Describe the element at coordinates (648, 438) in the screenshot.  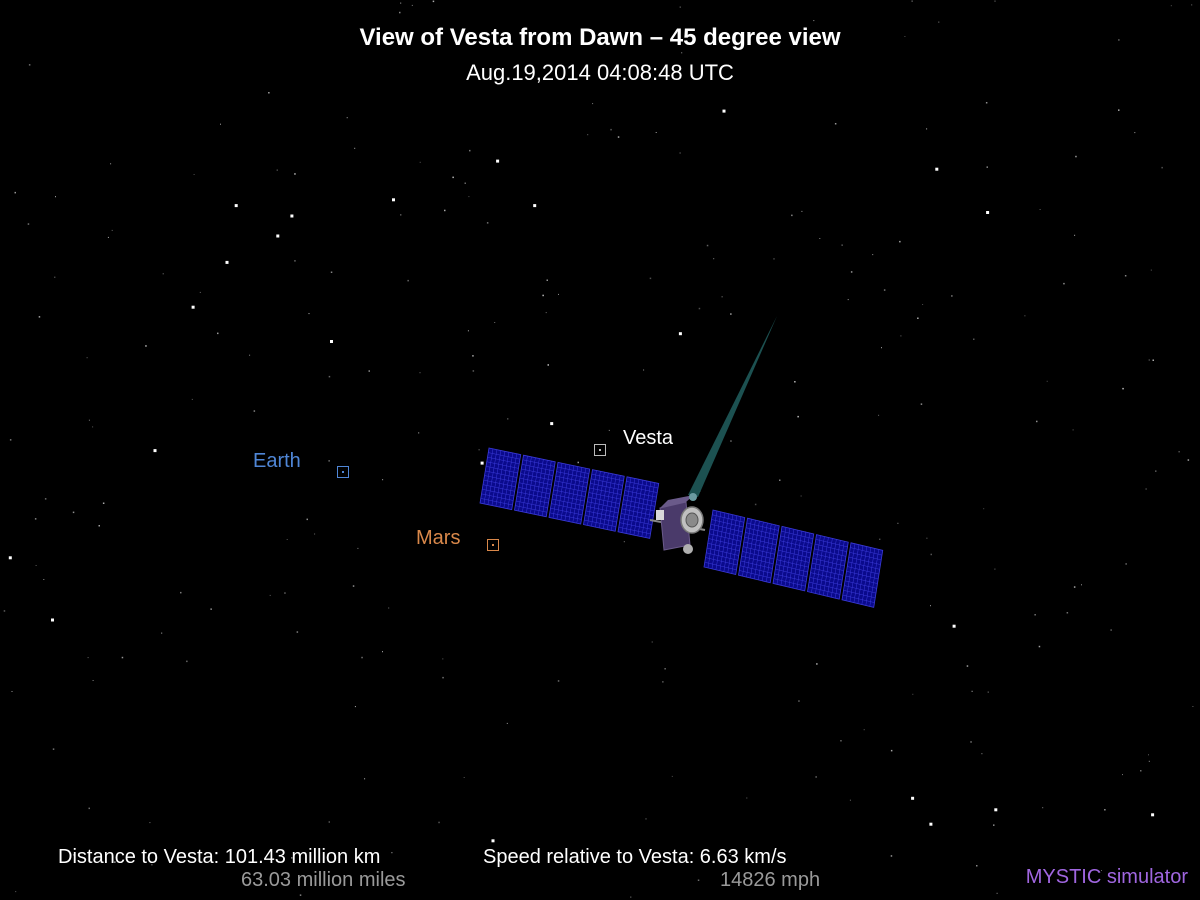
I see `vesta-label: Vesta` at that location.